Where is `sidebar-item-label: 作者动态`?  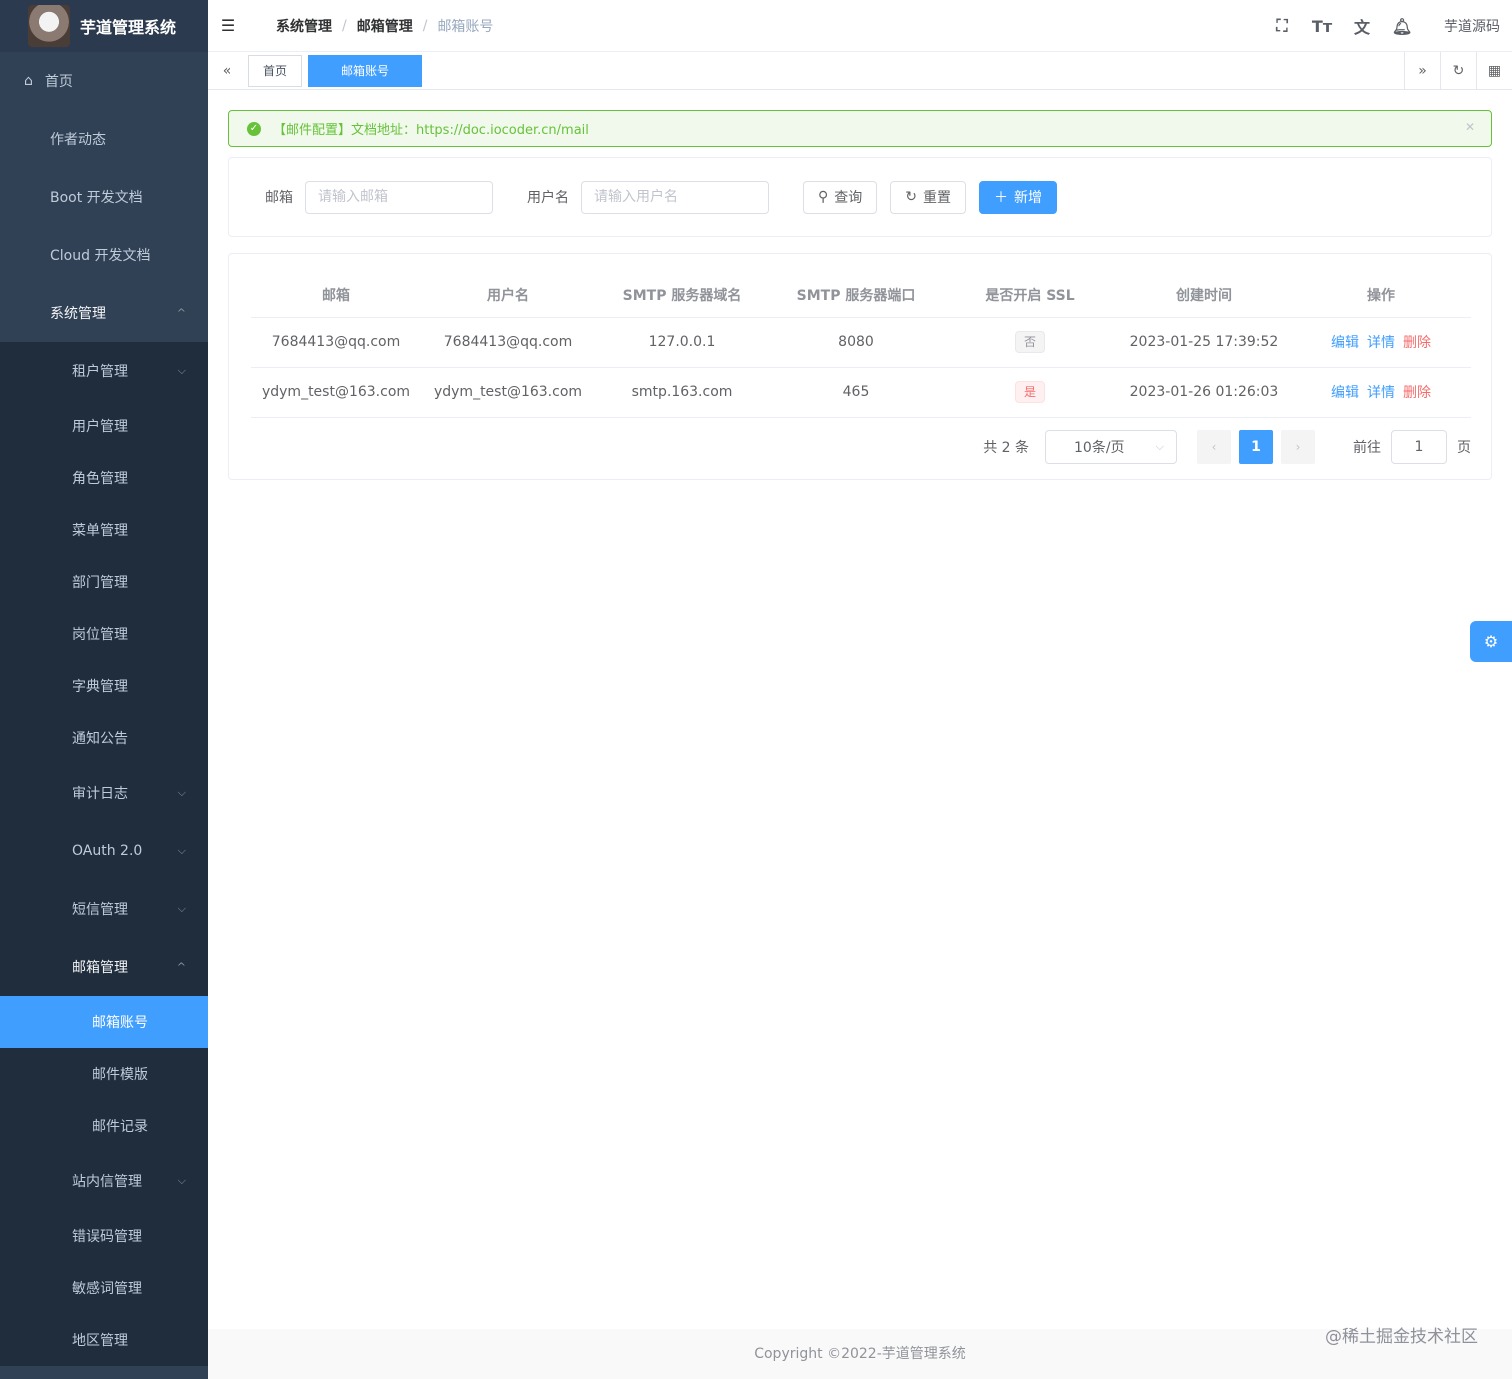
sidebar-item-label: 作者动态 is located at coordinates (78, 140).